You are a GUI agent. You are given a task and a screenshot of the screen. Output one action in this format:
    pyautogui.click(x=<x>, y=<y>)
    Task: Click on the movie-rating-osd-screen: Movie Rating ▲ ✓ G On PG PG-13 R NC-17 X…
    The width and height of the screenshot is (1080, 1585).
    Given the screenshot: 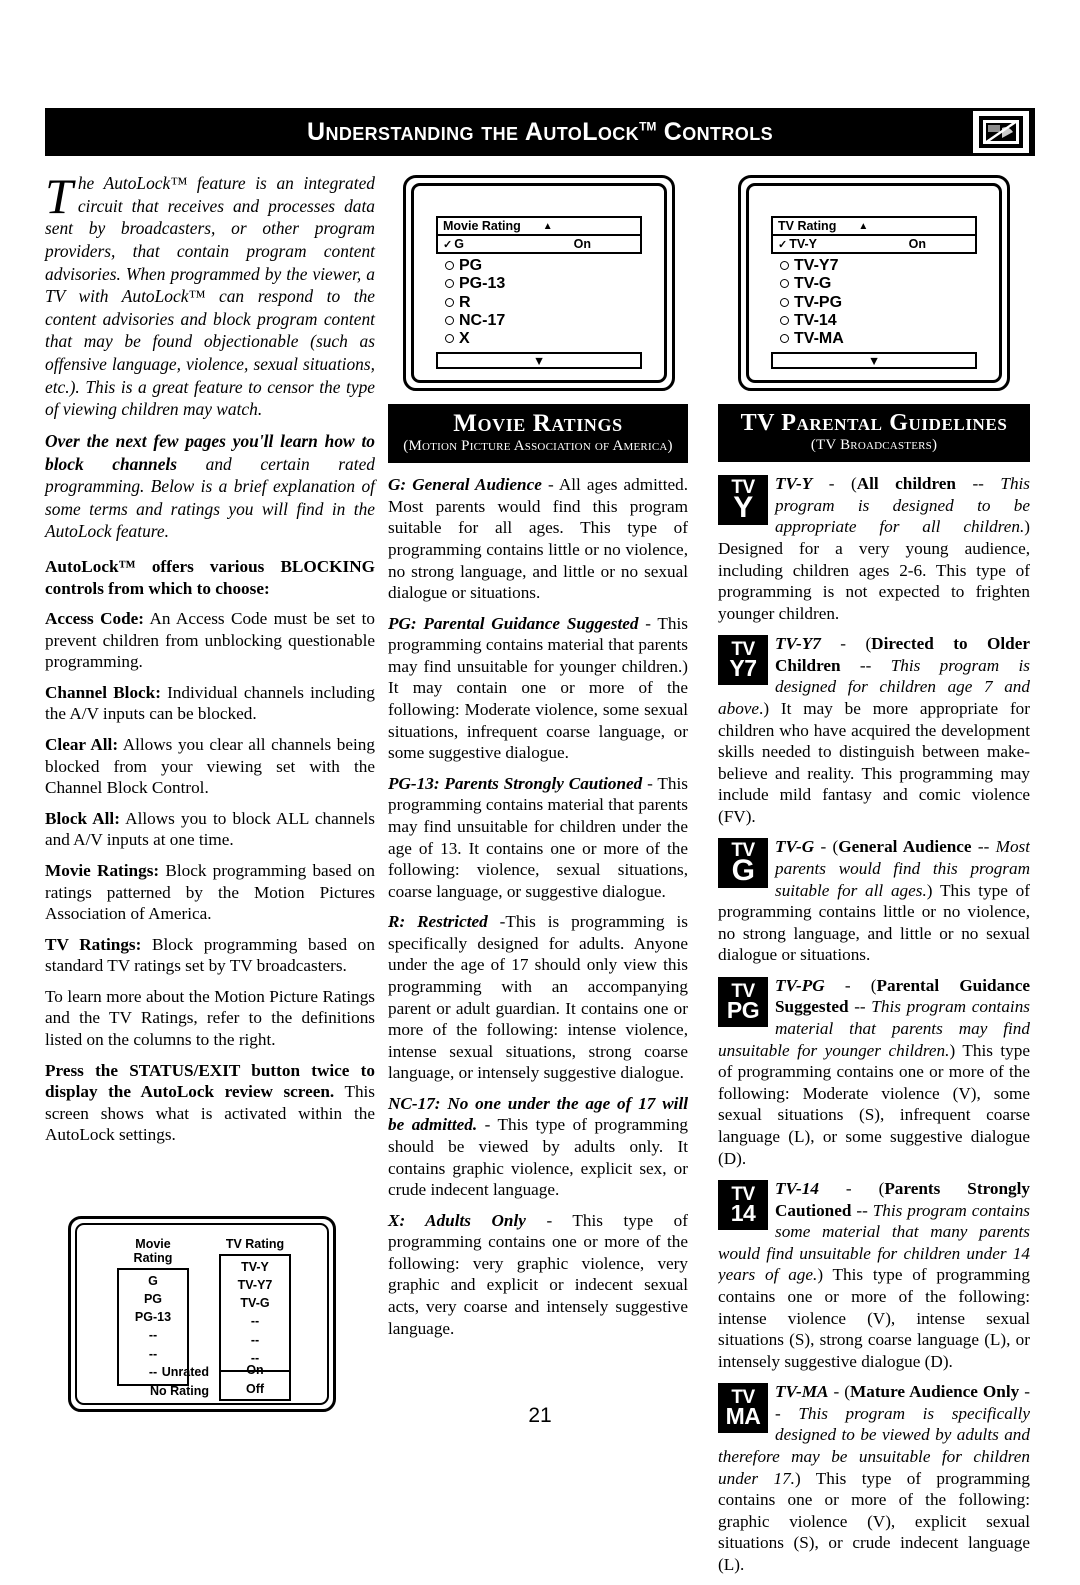 What is the action you would take?
    pyautogui.click(x=539, y=283)
    